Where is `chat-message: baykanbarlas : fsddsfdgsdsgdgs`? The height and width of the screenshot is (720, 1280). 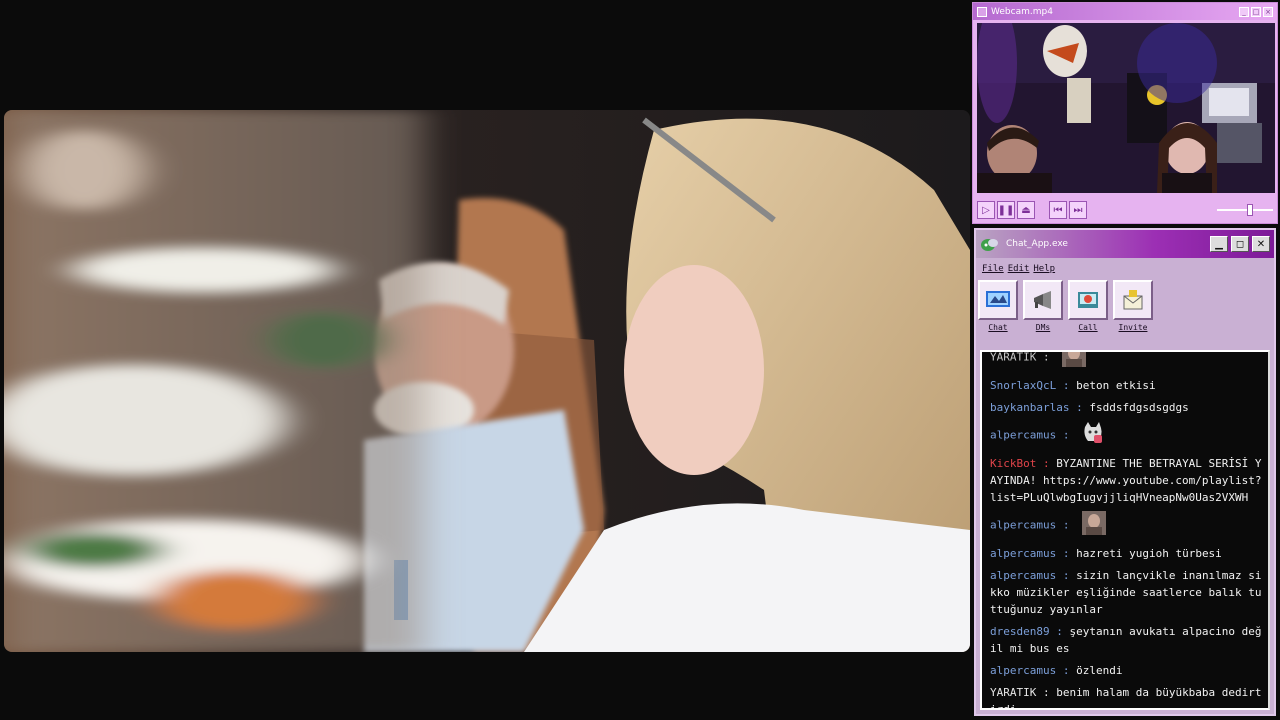 chat-message: baykanbarlas : fsddsfdgsdsgdgs is located at coordinates (1126, 407).